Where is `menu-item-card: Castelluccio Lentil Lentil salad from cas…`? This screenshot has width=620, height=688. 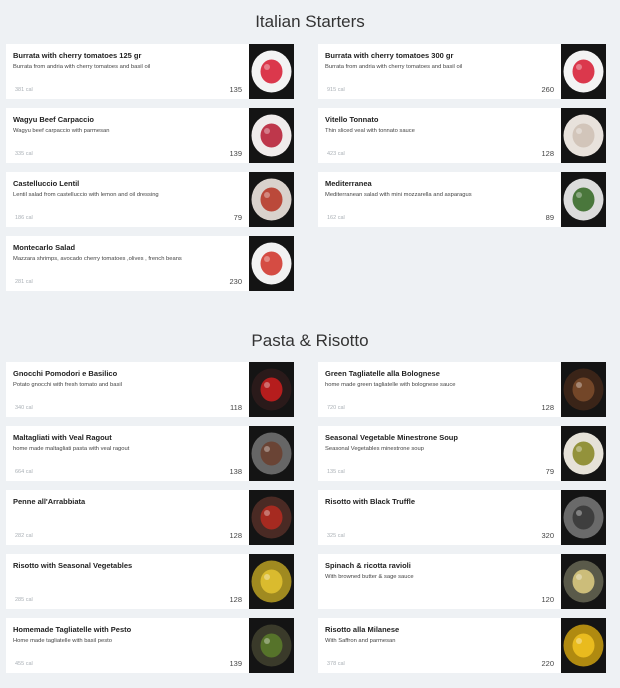
menu-item-card: Castelluccio Lentil Lentil salad from cas… is located at coordinates (150, 199).